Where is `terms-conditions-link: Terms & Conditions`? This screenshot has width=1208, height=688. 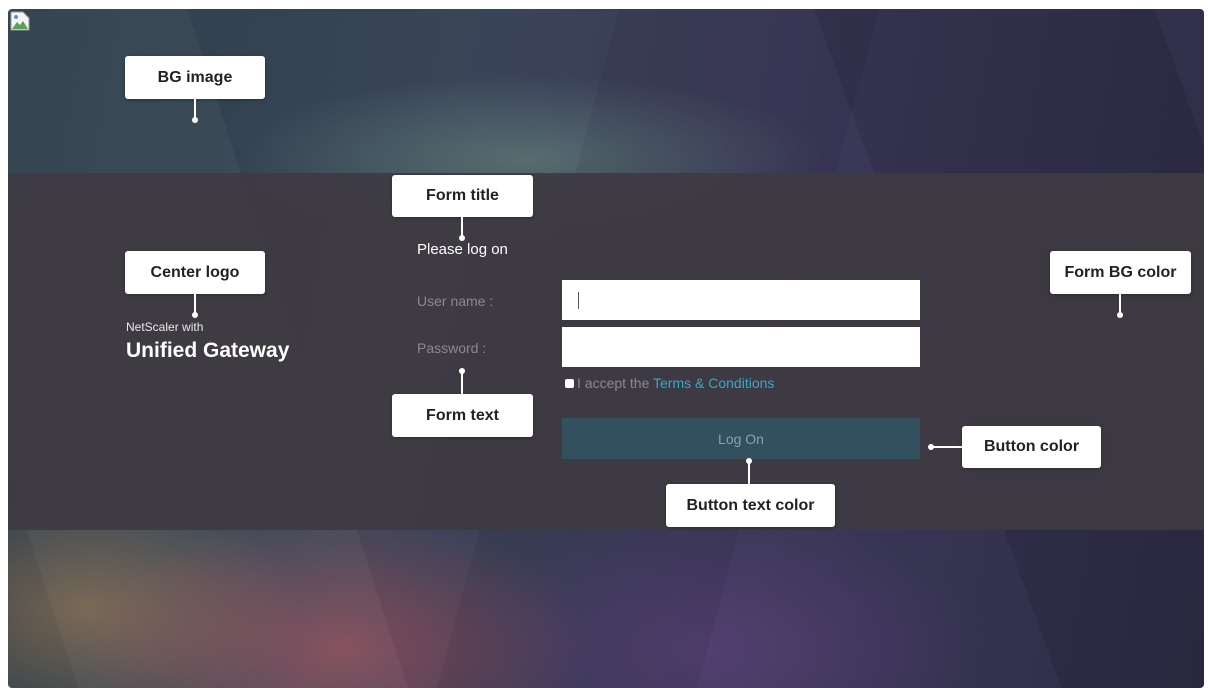 terms-conditions-link: Terms & Conditions is located at coordinates (713, 383).